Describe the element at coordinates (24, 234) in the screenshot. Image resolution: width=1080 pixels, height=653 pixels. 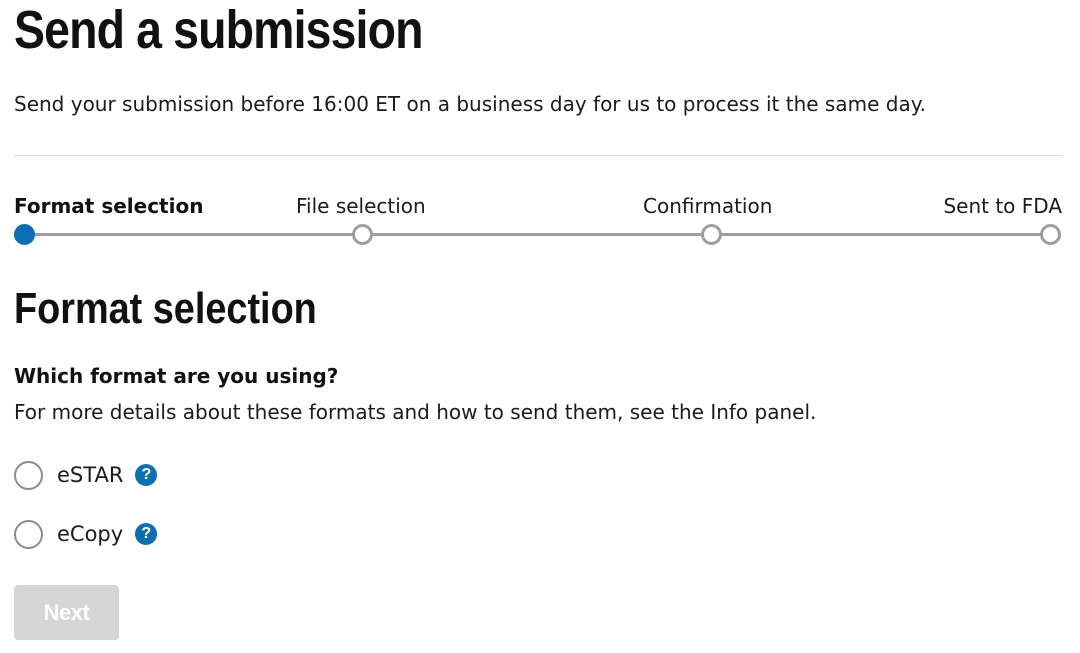
I see `step-marker-format-selection` at that location.